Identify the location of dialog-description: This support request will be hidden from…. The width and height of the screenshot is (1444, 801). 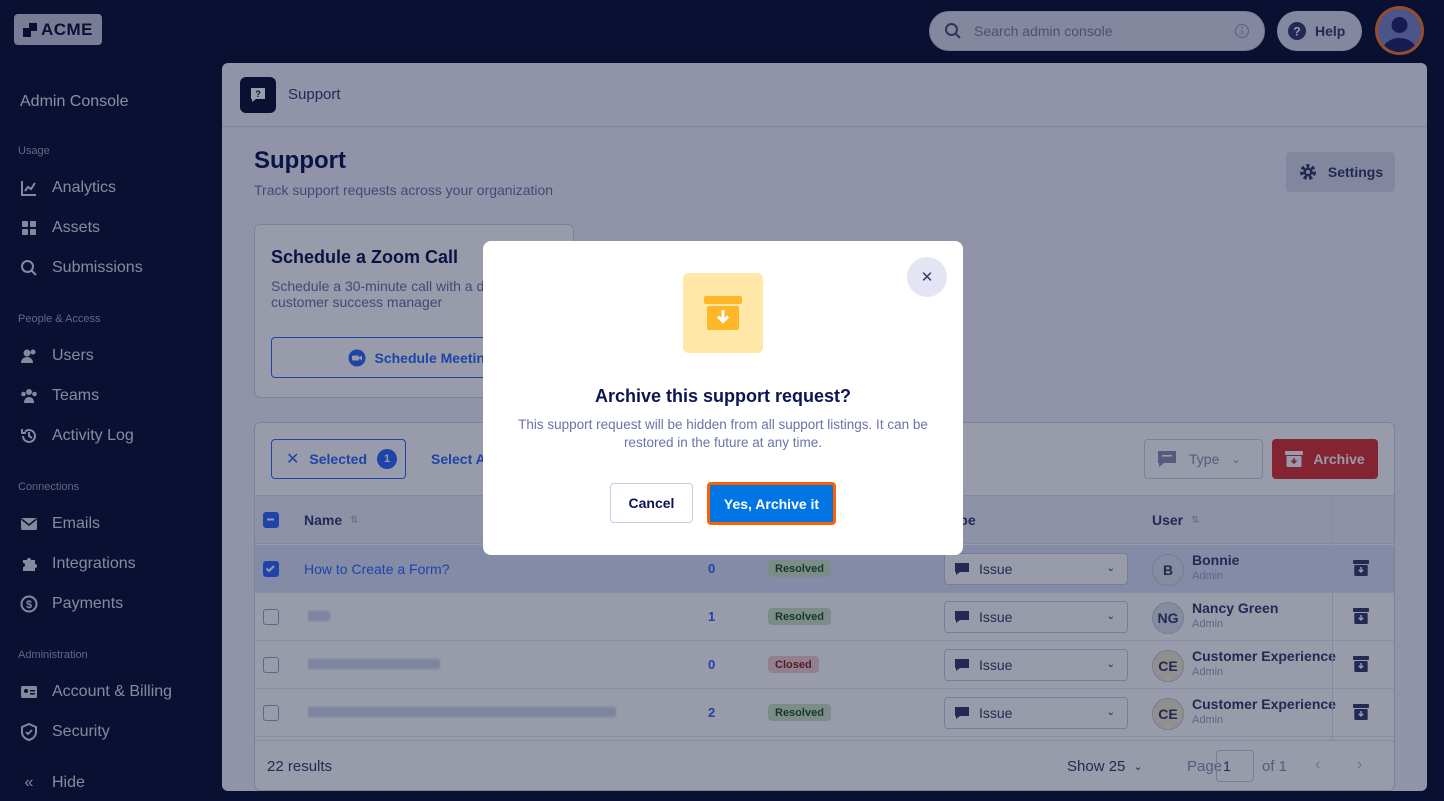
(723, 433).